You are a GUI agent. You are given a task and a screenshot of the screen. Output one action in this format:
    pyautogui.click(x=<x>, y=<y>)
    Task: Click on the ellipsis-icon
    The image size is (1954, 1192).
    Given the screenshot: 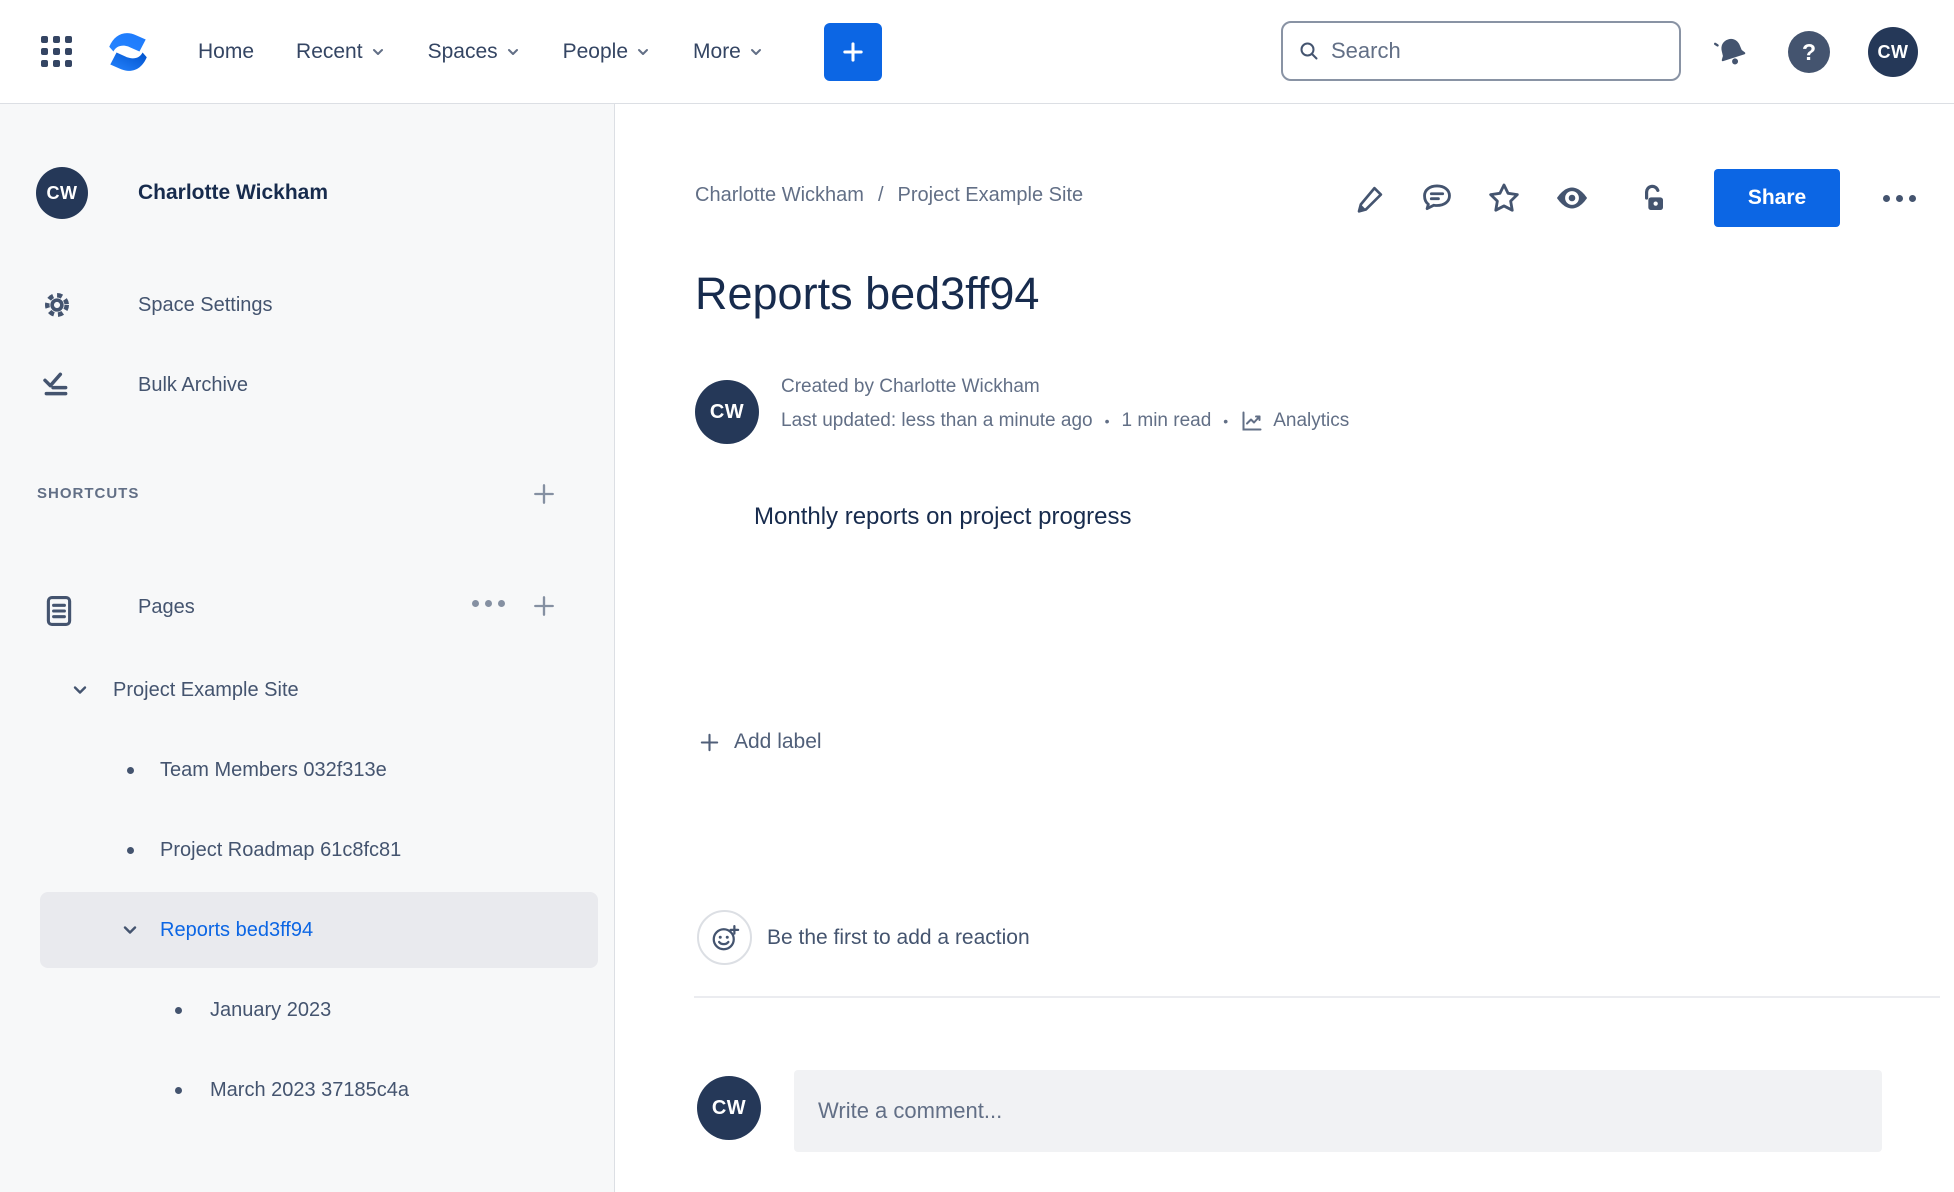 What is the action you would take?
    pyautogui.click(x=488, y=603)
    